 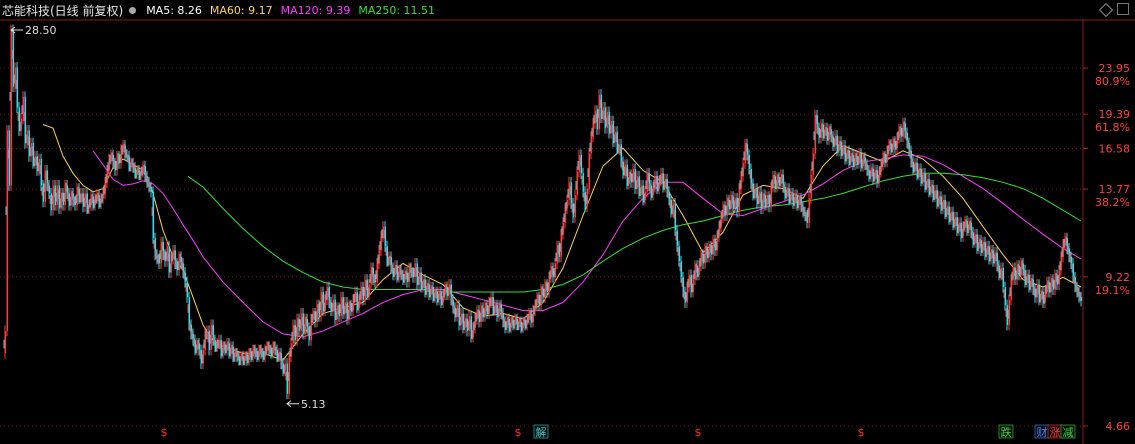 What do you see at coordinates (1115, 114) in the screenshot?
I see `price-tick-label: 19.39` at bounding box center [1115, 114].